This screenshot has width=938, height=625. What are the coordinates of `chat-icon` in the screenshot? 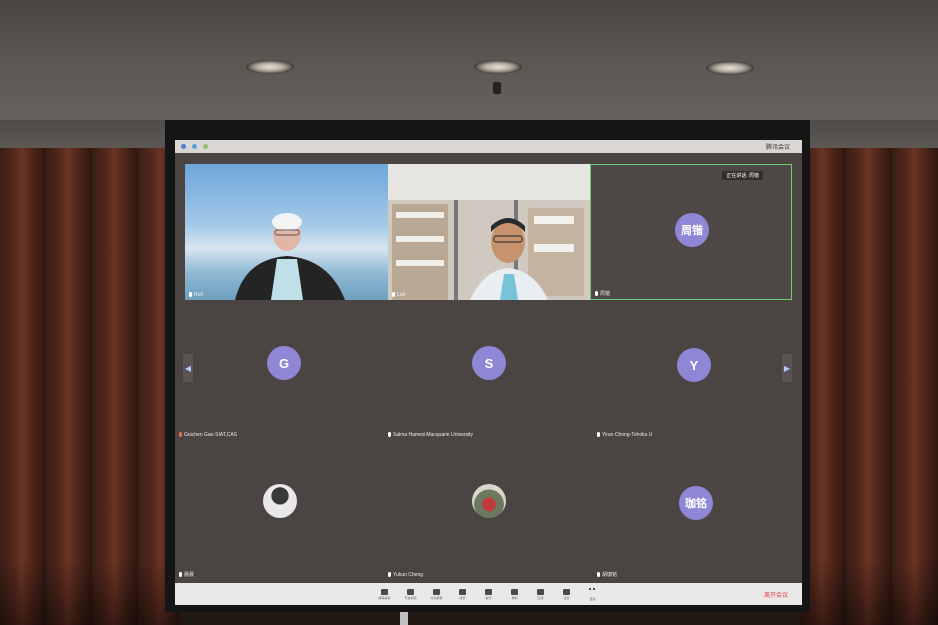 It's located at (488, 591).